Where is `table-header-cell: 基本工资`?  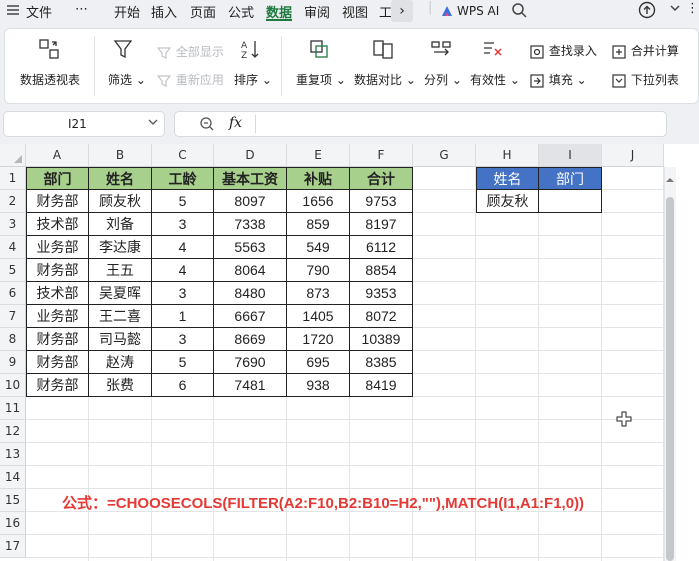
table-header-cell: 基本工资 is located at coordinates (250, 178).